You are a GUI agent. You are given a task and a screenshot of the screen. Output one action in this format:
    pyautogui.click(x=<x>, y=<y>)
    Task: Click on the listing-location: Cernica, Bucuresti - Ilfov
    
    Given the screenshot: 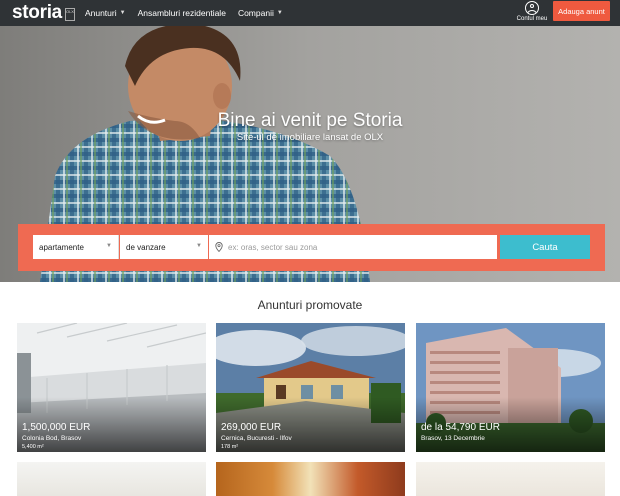 What is the action you would take?
    pyautogui.click(x=256, y=438)
    